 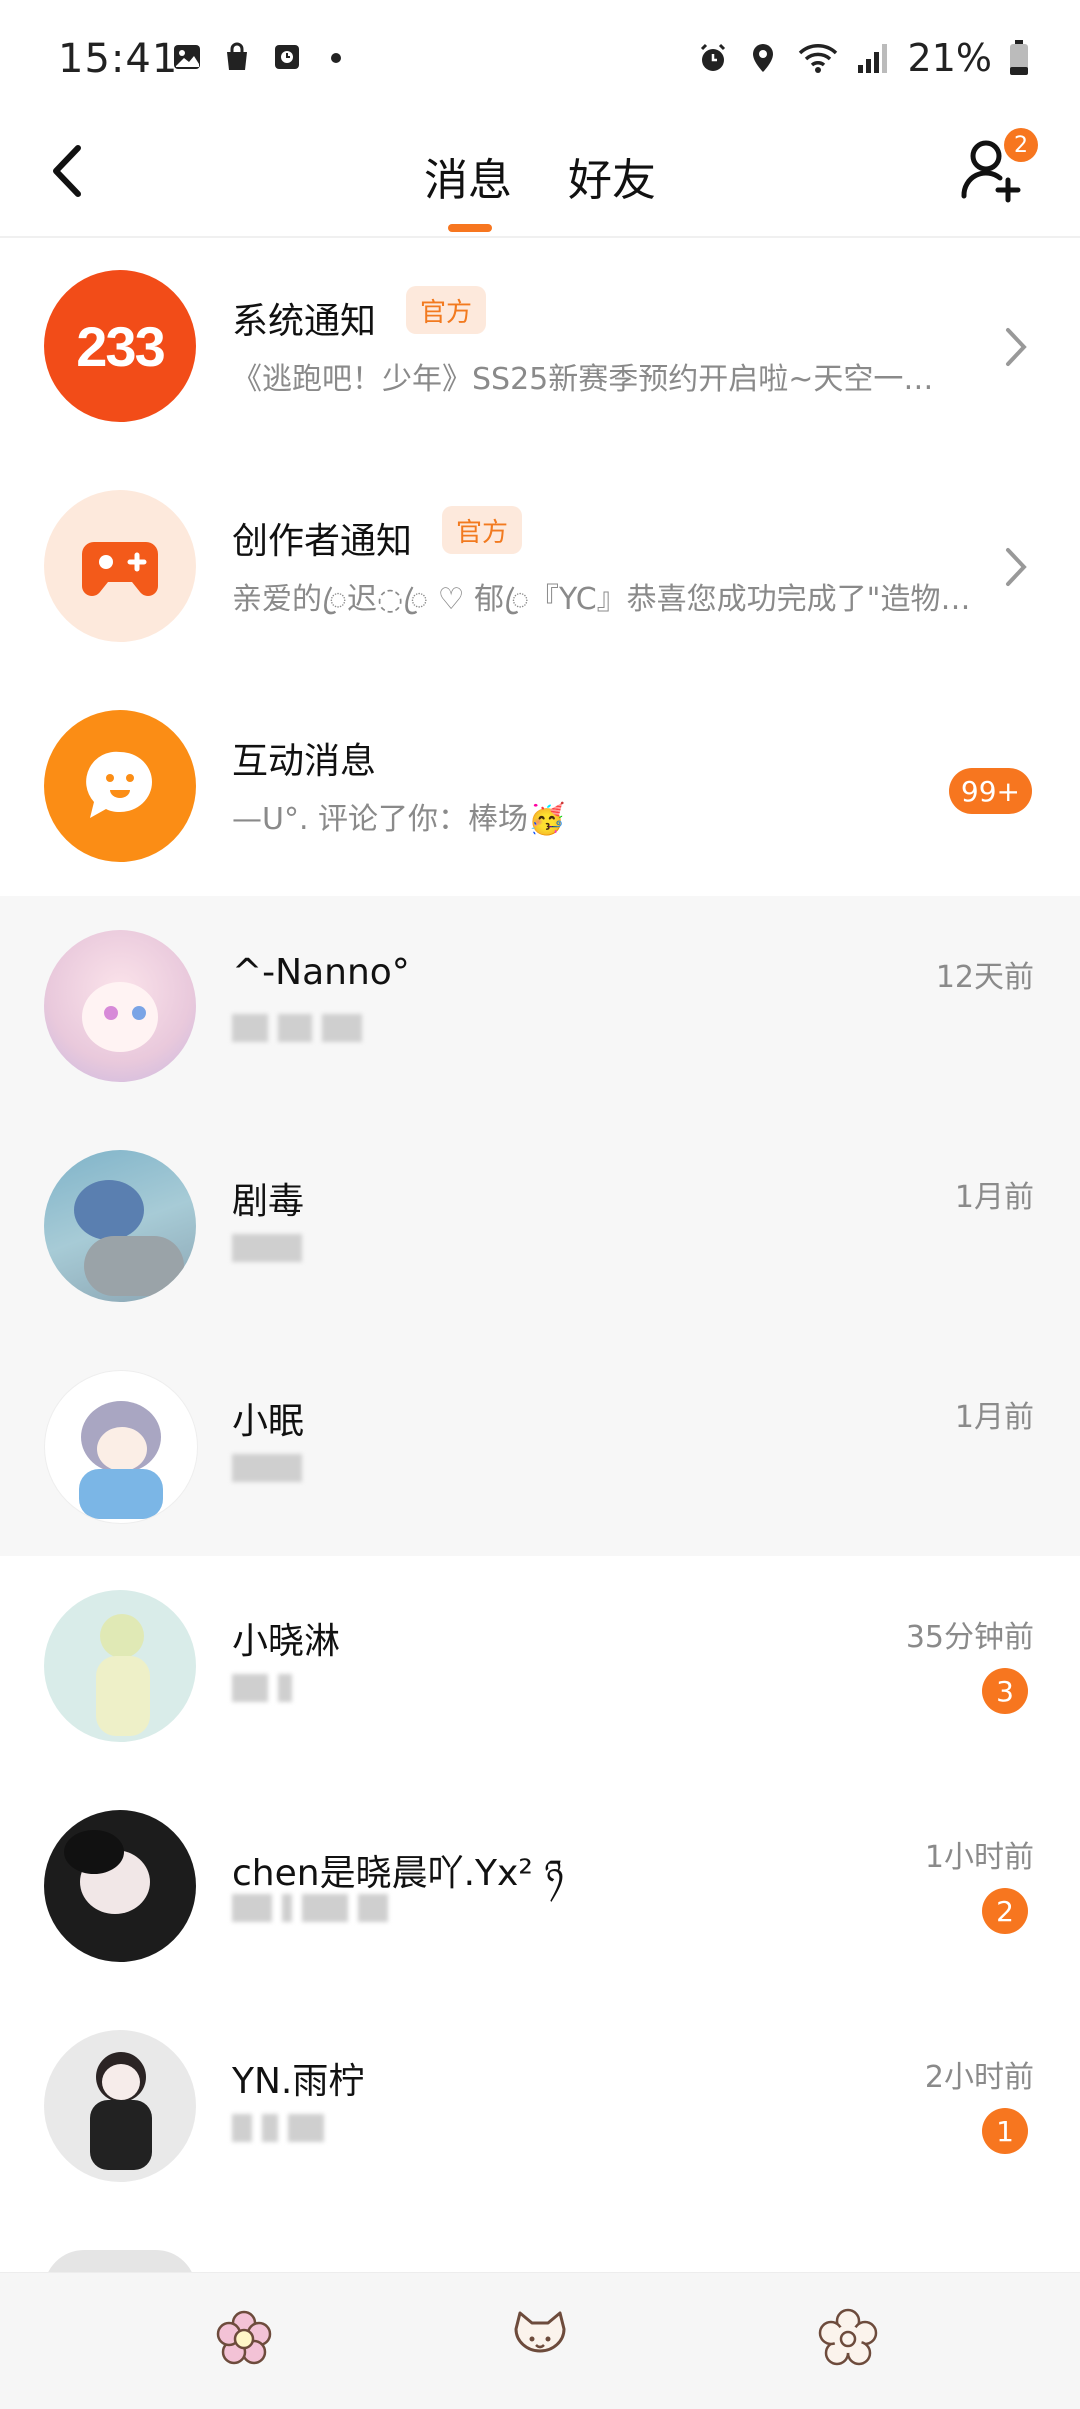 I want to click on chat-name: 小晓淋, so click(x=286, y=1641).